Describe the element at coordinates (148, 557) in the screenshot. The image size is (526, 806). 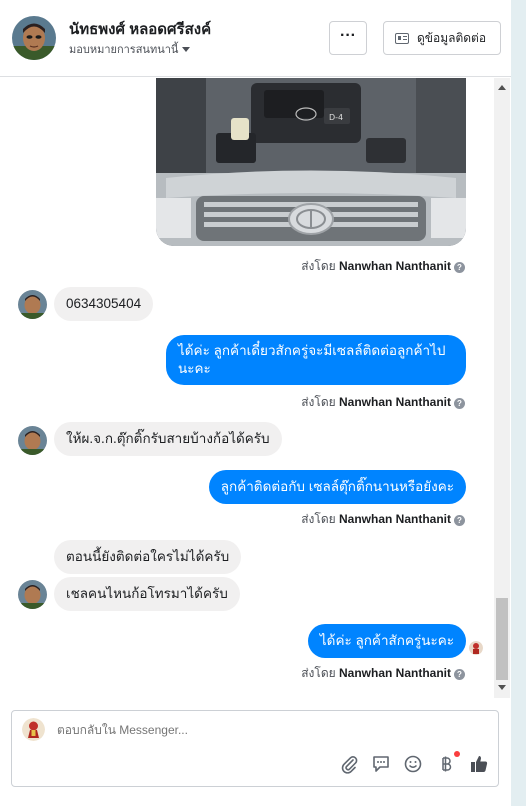
I see `incoming-message: ตอนนี้ยังติดต่อใครไม่ได้ครับ` at that location.